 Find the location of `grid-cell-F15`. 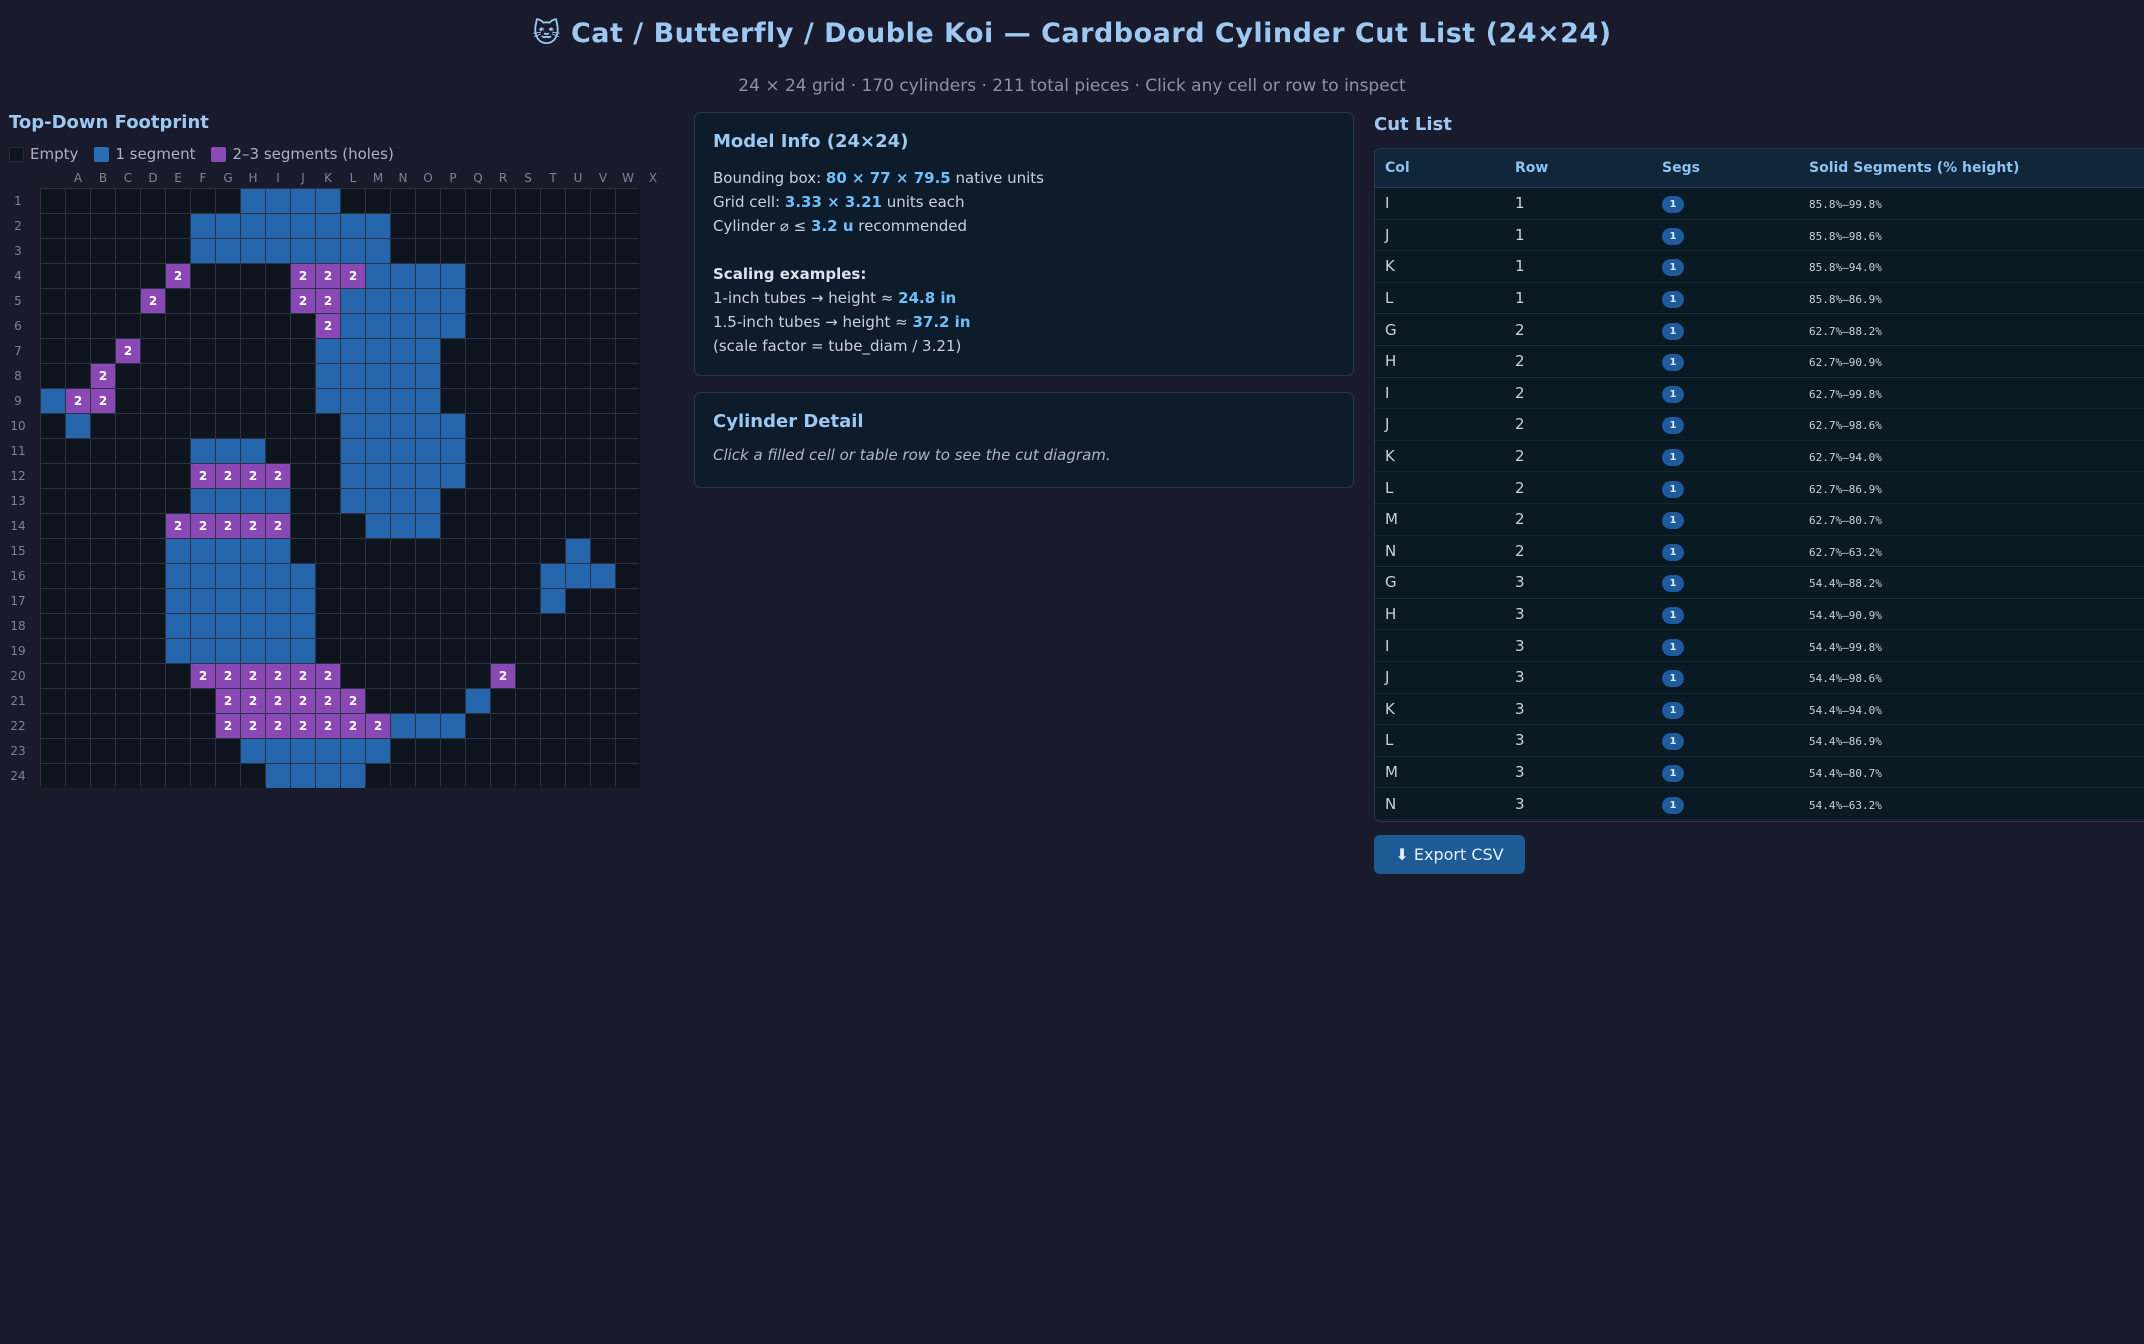

grid-cell-F15 is located at coordinates (178, 551).